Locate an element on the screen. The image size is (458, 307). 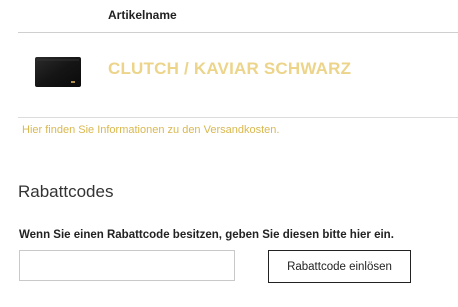
product-thumbnail is located at coordinates (58, 72).